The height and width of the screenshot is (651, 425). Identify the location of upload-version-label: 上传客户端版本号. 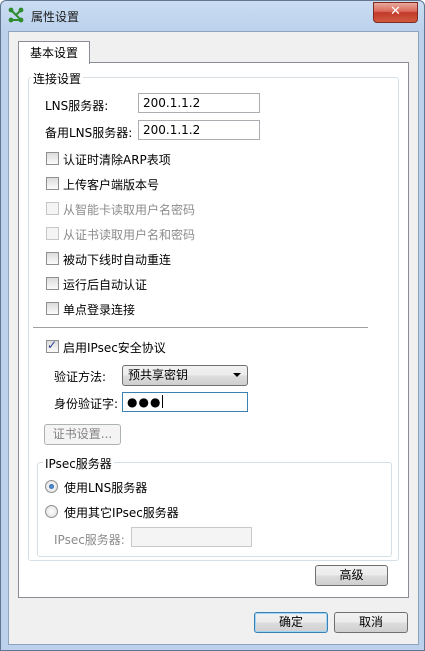
(111, 184).